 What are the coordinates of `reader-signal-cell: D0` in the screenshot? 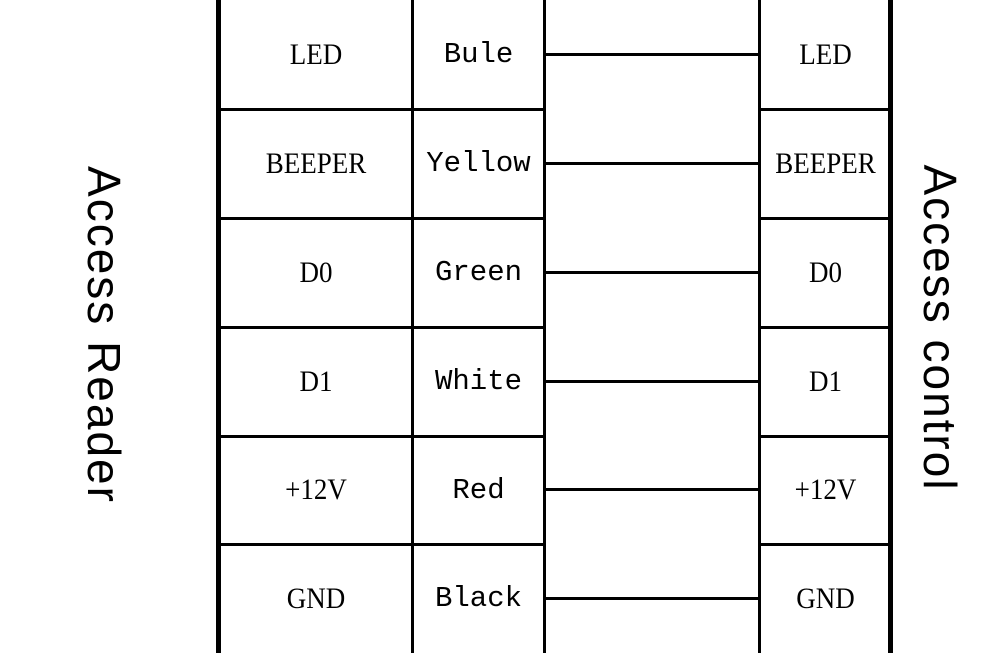 It's located at (316, 272).